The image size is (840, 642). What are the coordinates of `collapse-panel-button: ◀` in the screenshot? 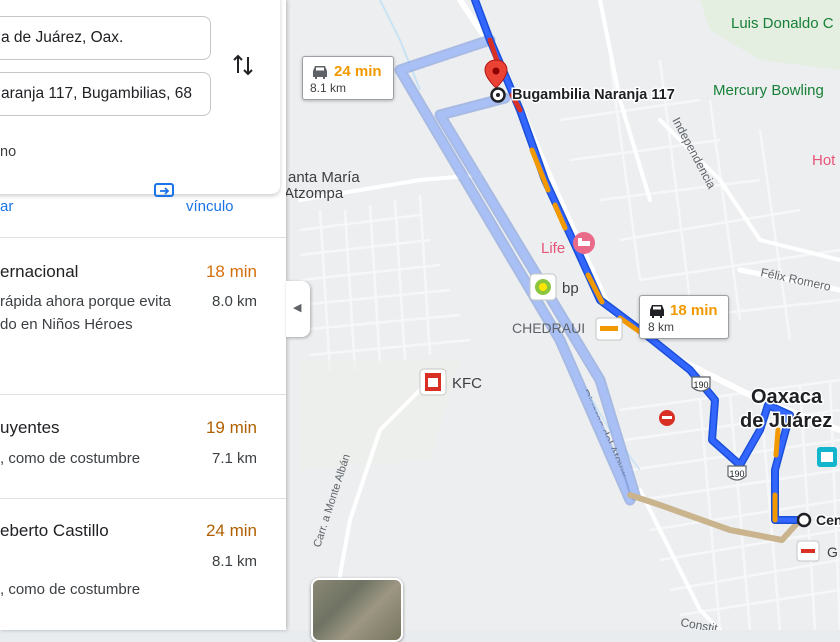 It's located at (298, 309).